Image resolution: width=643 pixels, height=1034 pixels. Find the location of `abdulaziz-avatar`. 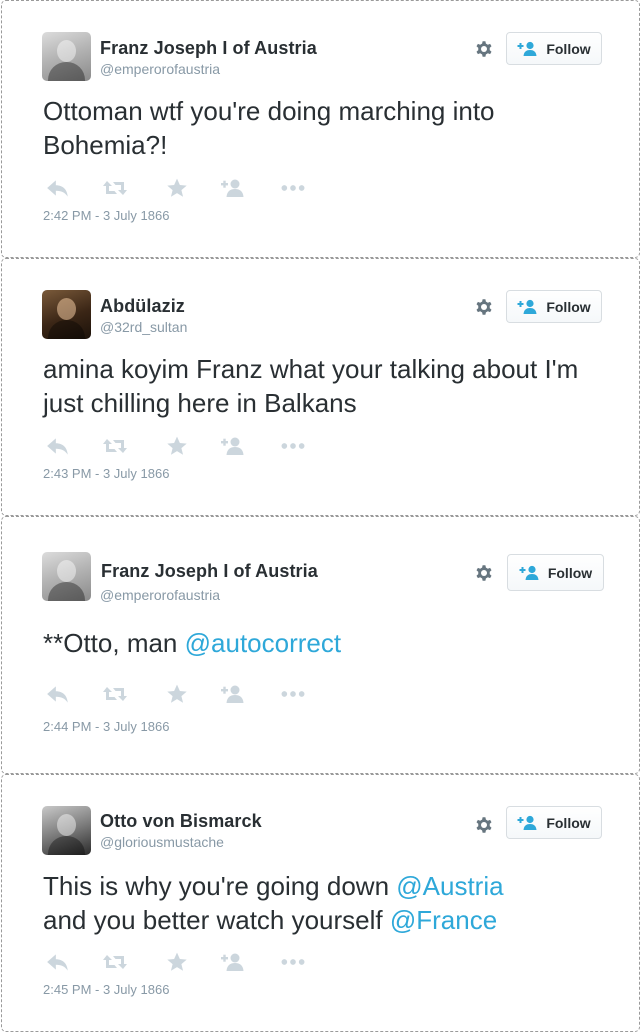

abdulaziz-avatar is located at coordinates (66, 314).